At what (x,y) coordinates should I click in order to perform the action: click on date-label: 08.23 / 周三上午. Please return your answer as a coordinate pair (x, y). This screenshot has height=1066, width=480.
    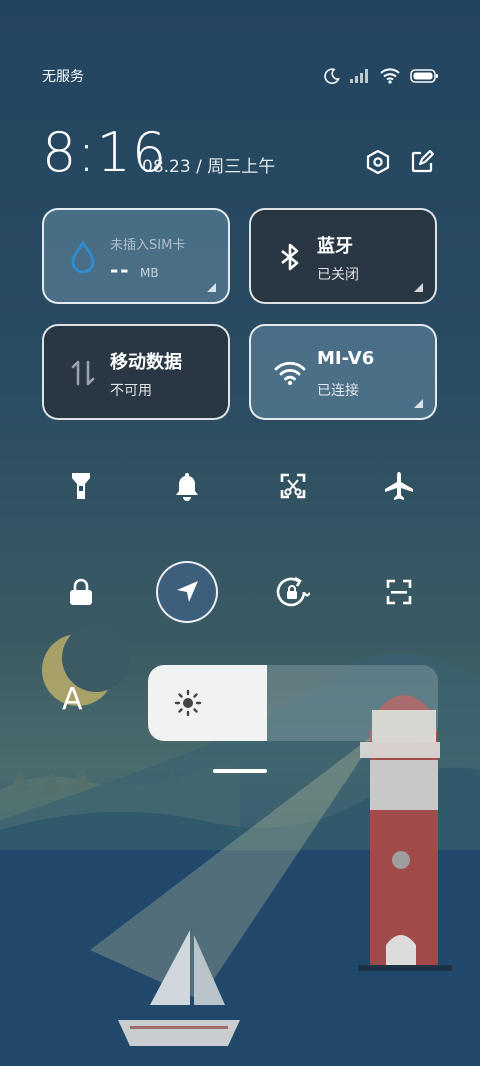
    Looking at the image, I should click on (209, 167).